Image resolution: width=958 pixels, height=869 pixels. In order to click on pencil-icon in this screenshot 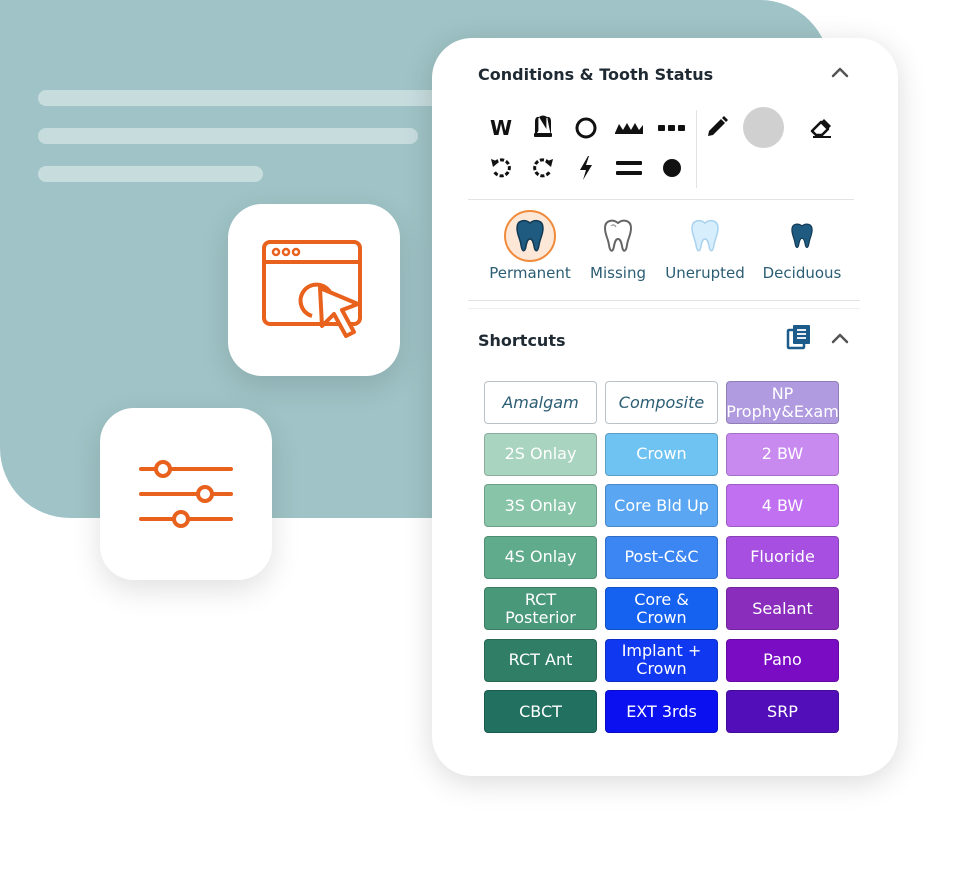, I will do `click(718, 126)`.